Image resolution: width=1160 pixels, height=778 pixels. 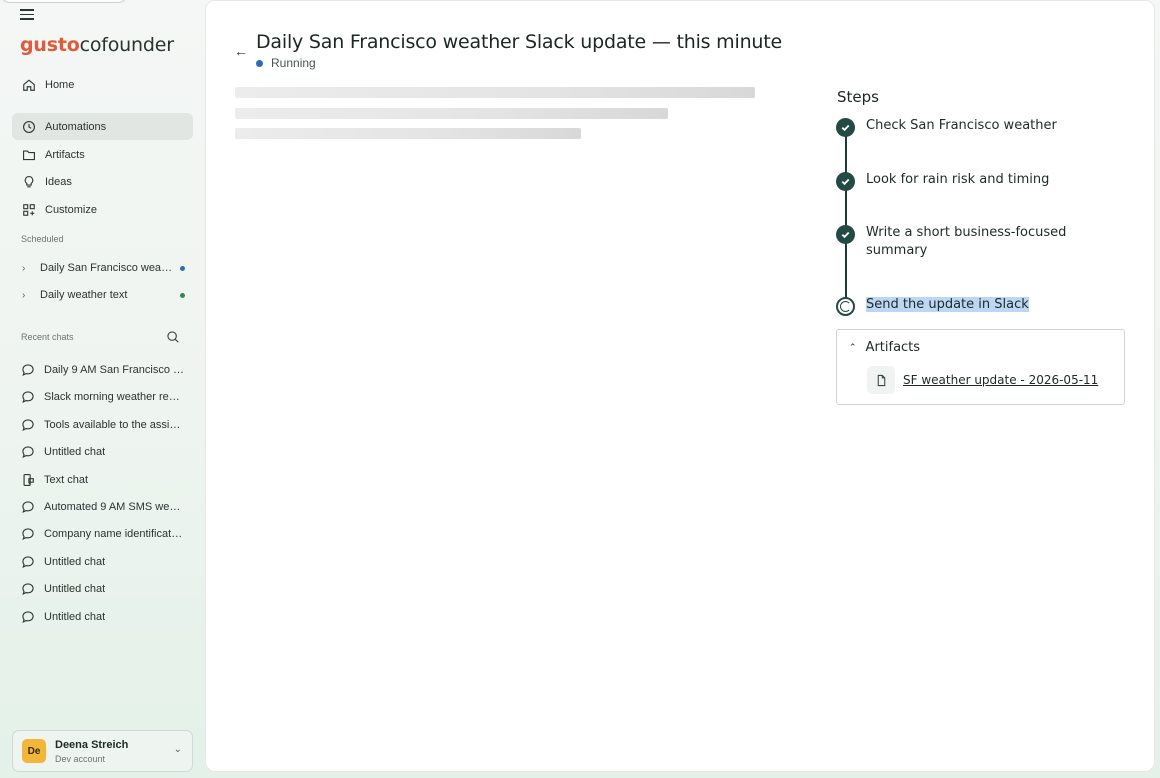 What do you see at coordinates (241, 51) in the screenshot?
I see `back-arrow-icon: ←` at bounding box center [241, 51].